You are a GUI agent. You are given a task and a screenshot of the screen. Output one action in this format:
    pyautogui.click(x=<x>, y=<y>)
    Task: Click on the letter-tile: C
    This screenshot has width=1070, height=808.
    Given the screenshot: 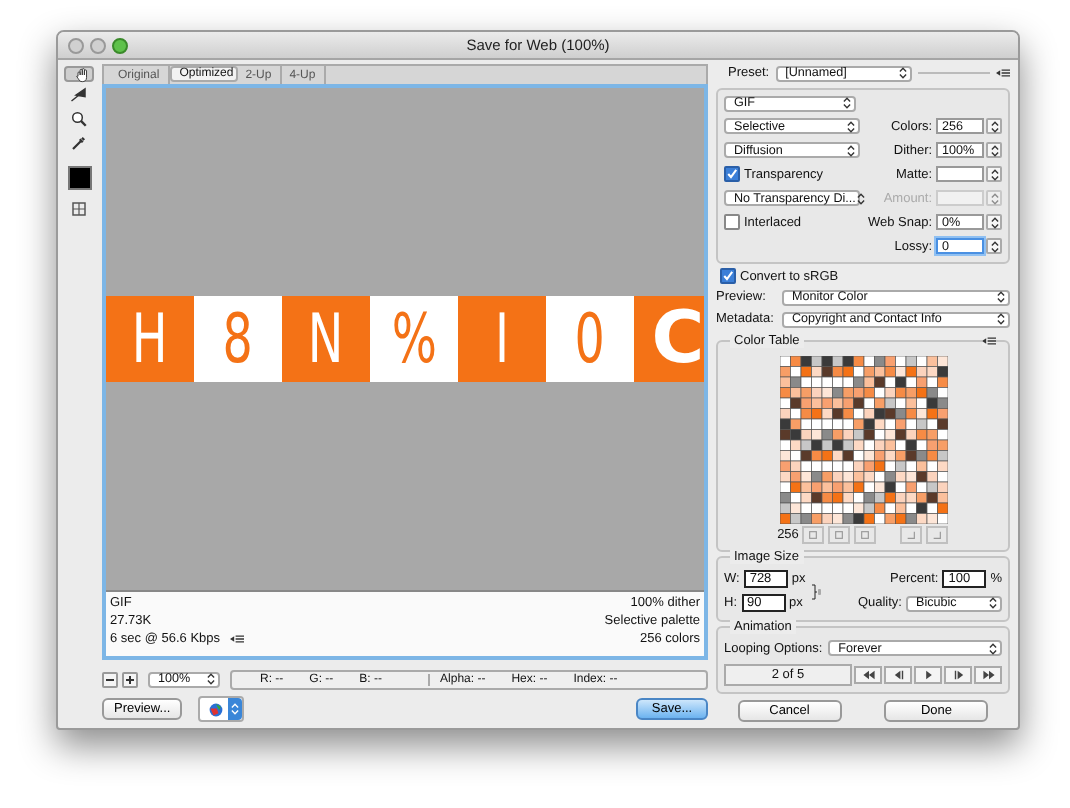 What is the action you would take?
    pyautogui.click(x=669, y=339)
    